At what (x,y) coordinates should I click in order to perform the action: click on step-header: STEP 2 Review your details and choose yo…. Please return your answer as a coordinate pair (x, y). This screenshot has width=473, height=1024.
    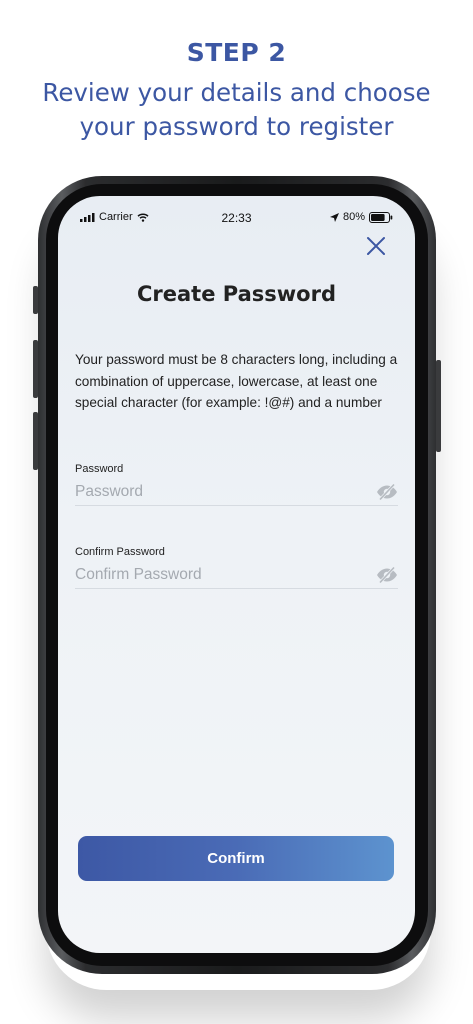
    Looking at the image, I should click on (236, 91).